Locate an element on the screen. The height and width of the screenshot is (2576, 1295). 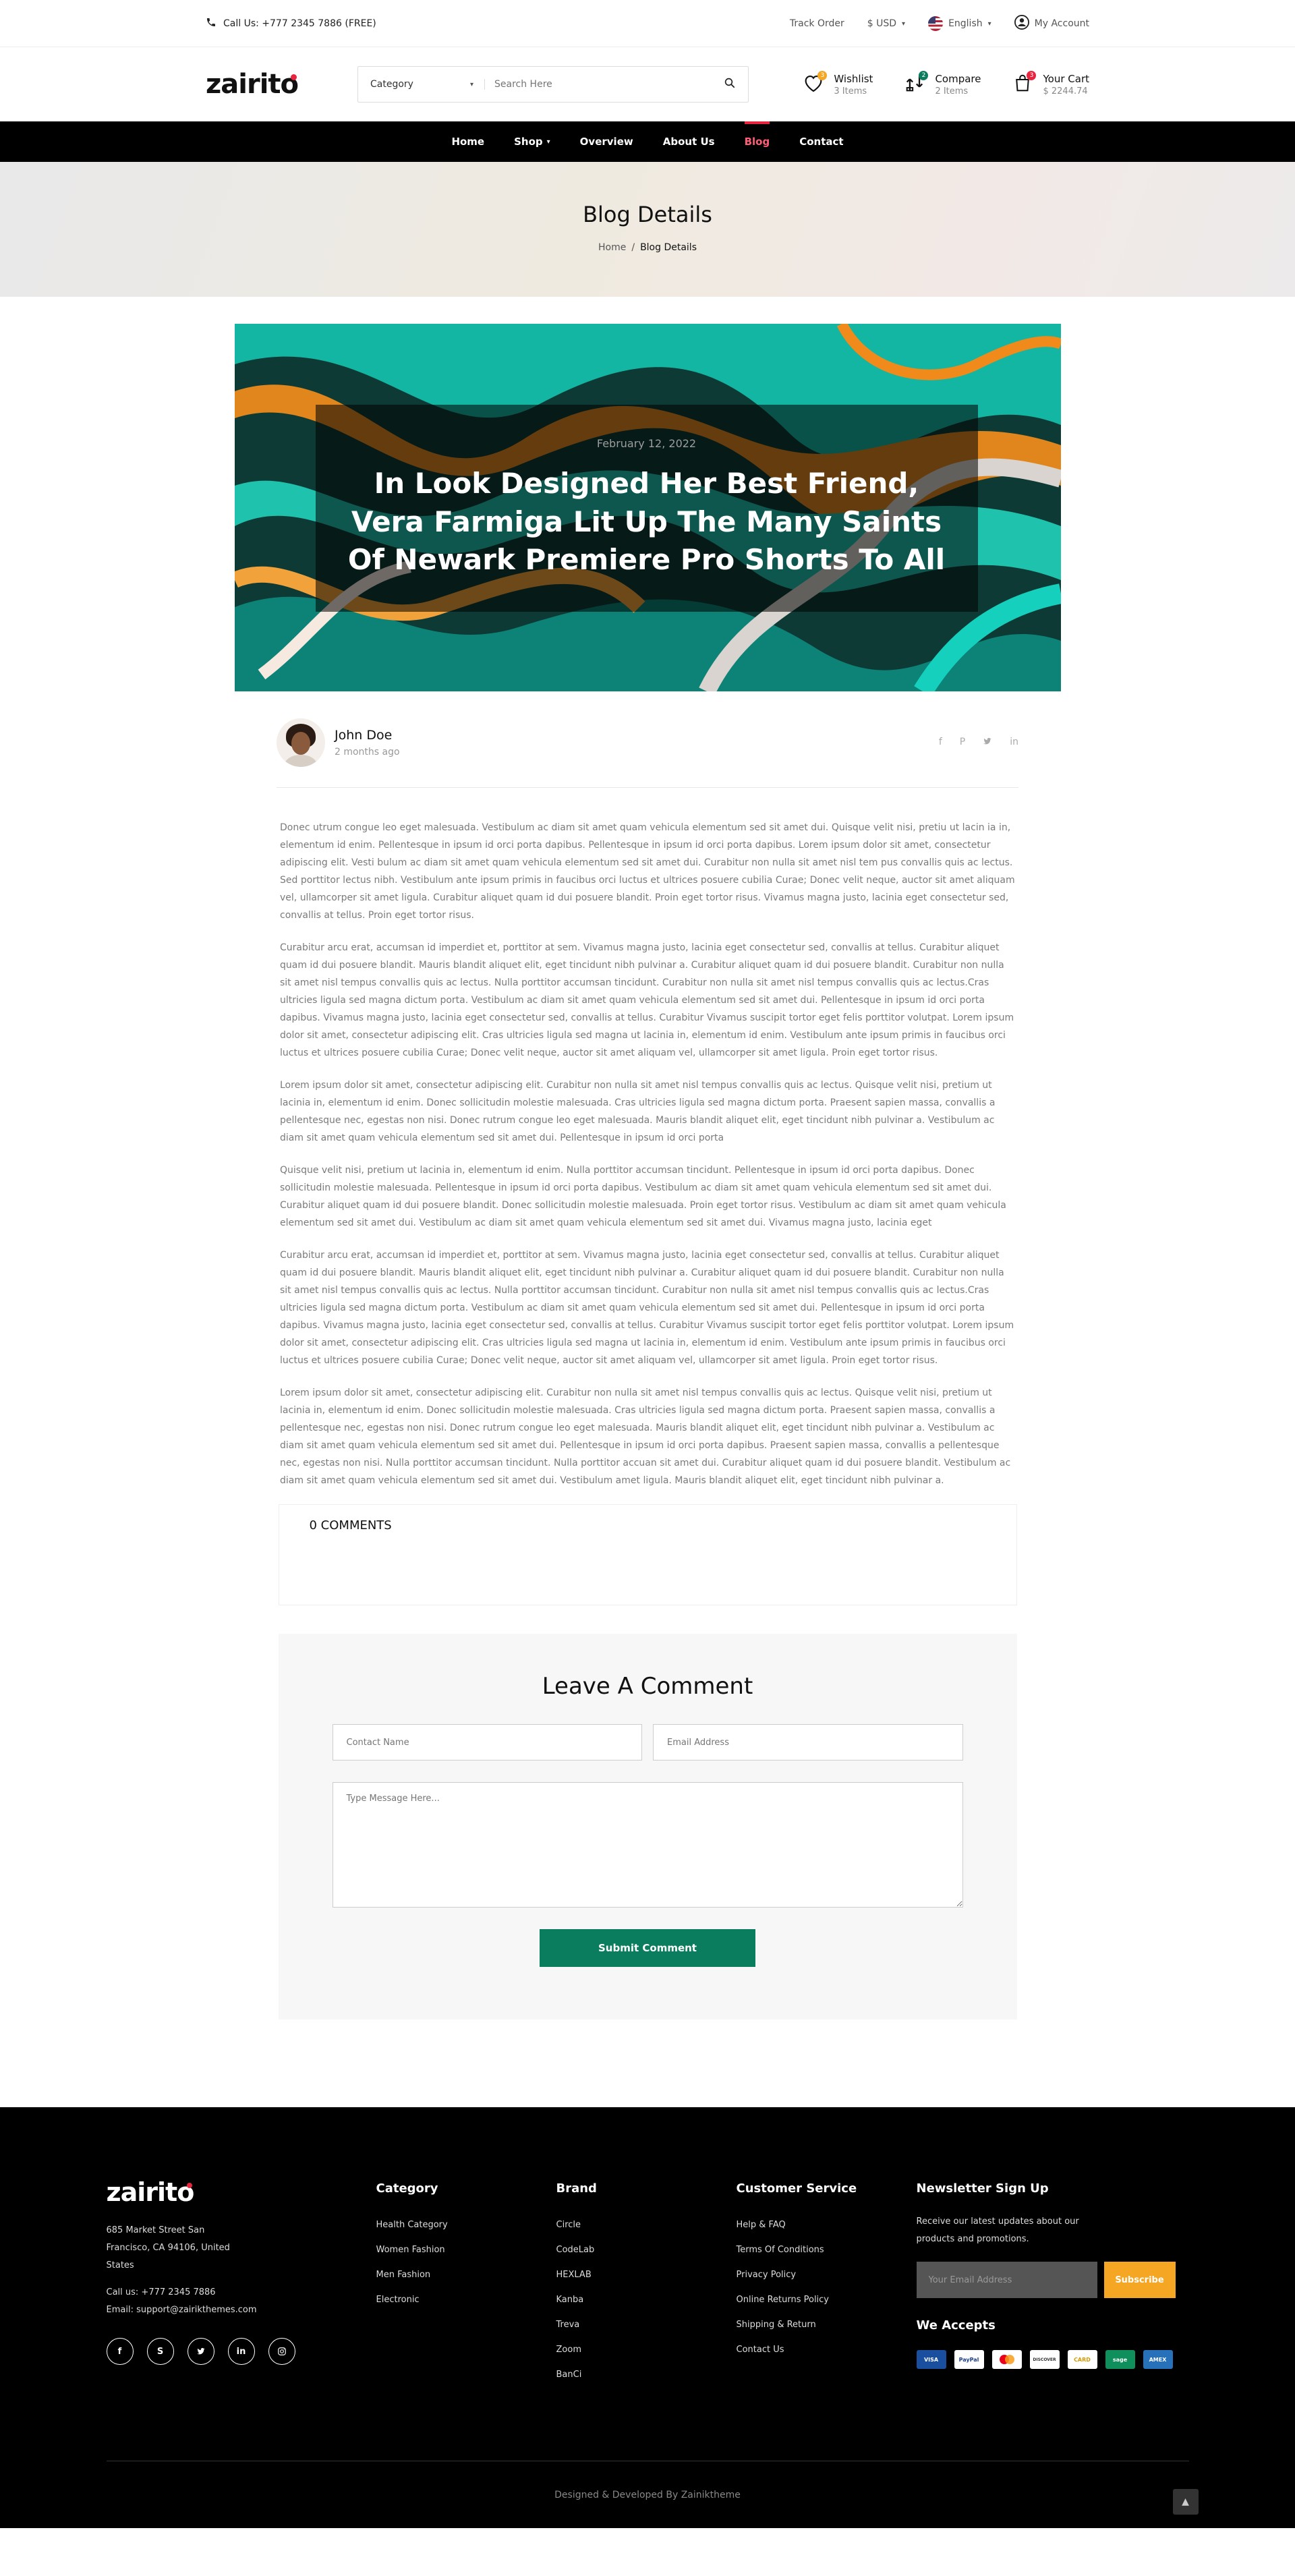
phone-info: Call Us: +777 2345 7886 (FREE) is located at coordinates (291, 23).